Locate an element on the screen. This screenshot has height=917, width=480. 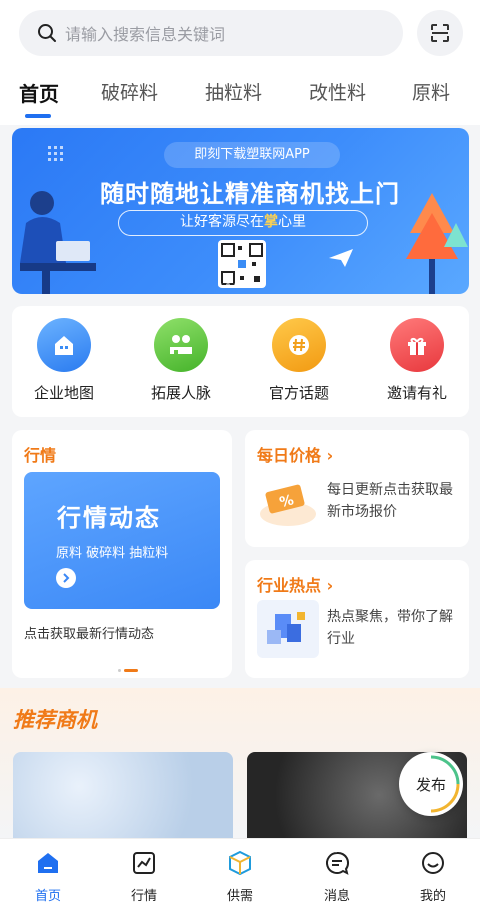
market-title: 行情 is located at coordinates (40, 455).